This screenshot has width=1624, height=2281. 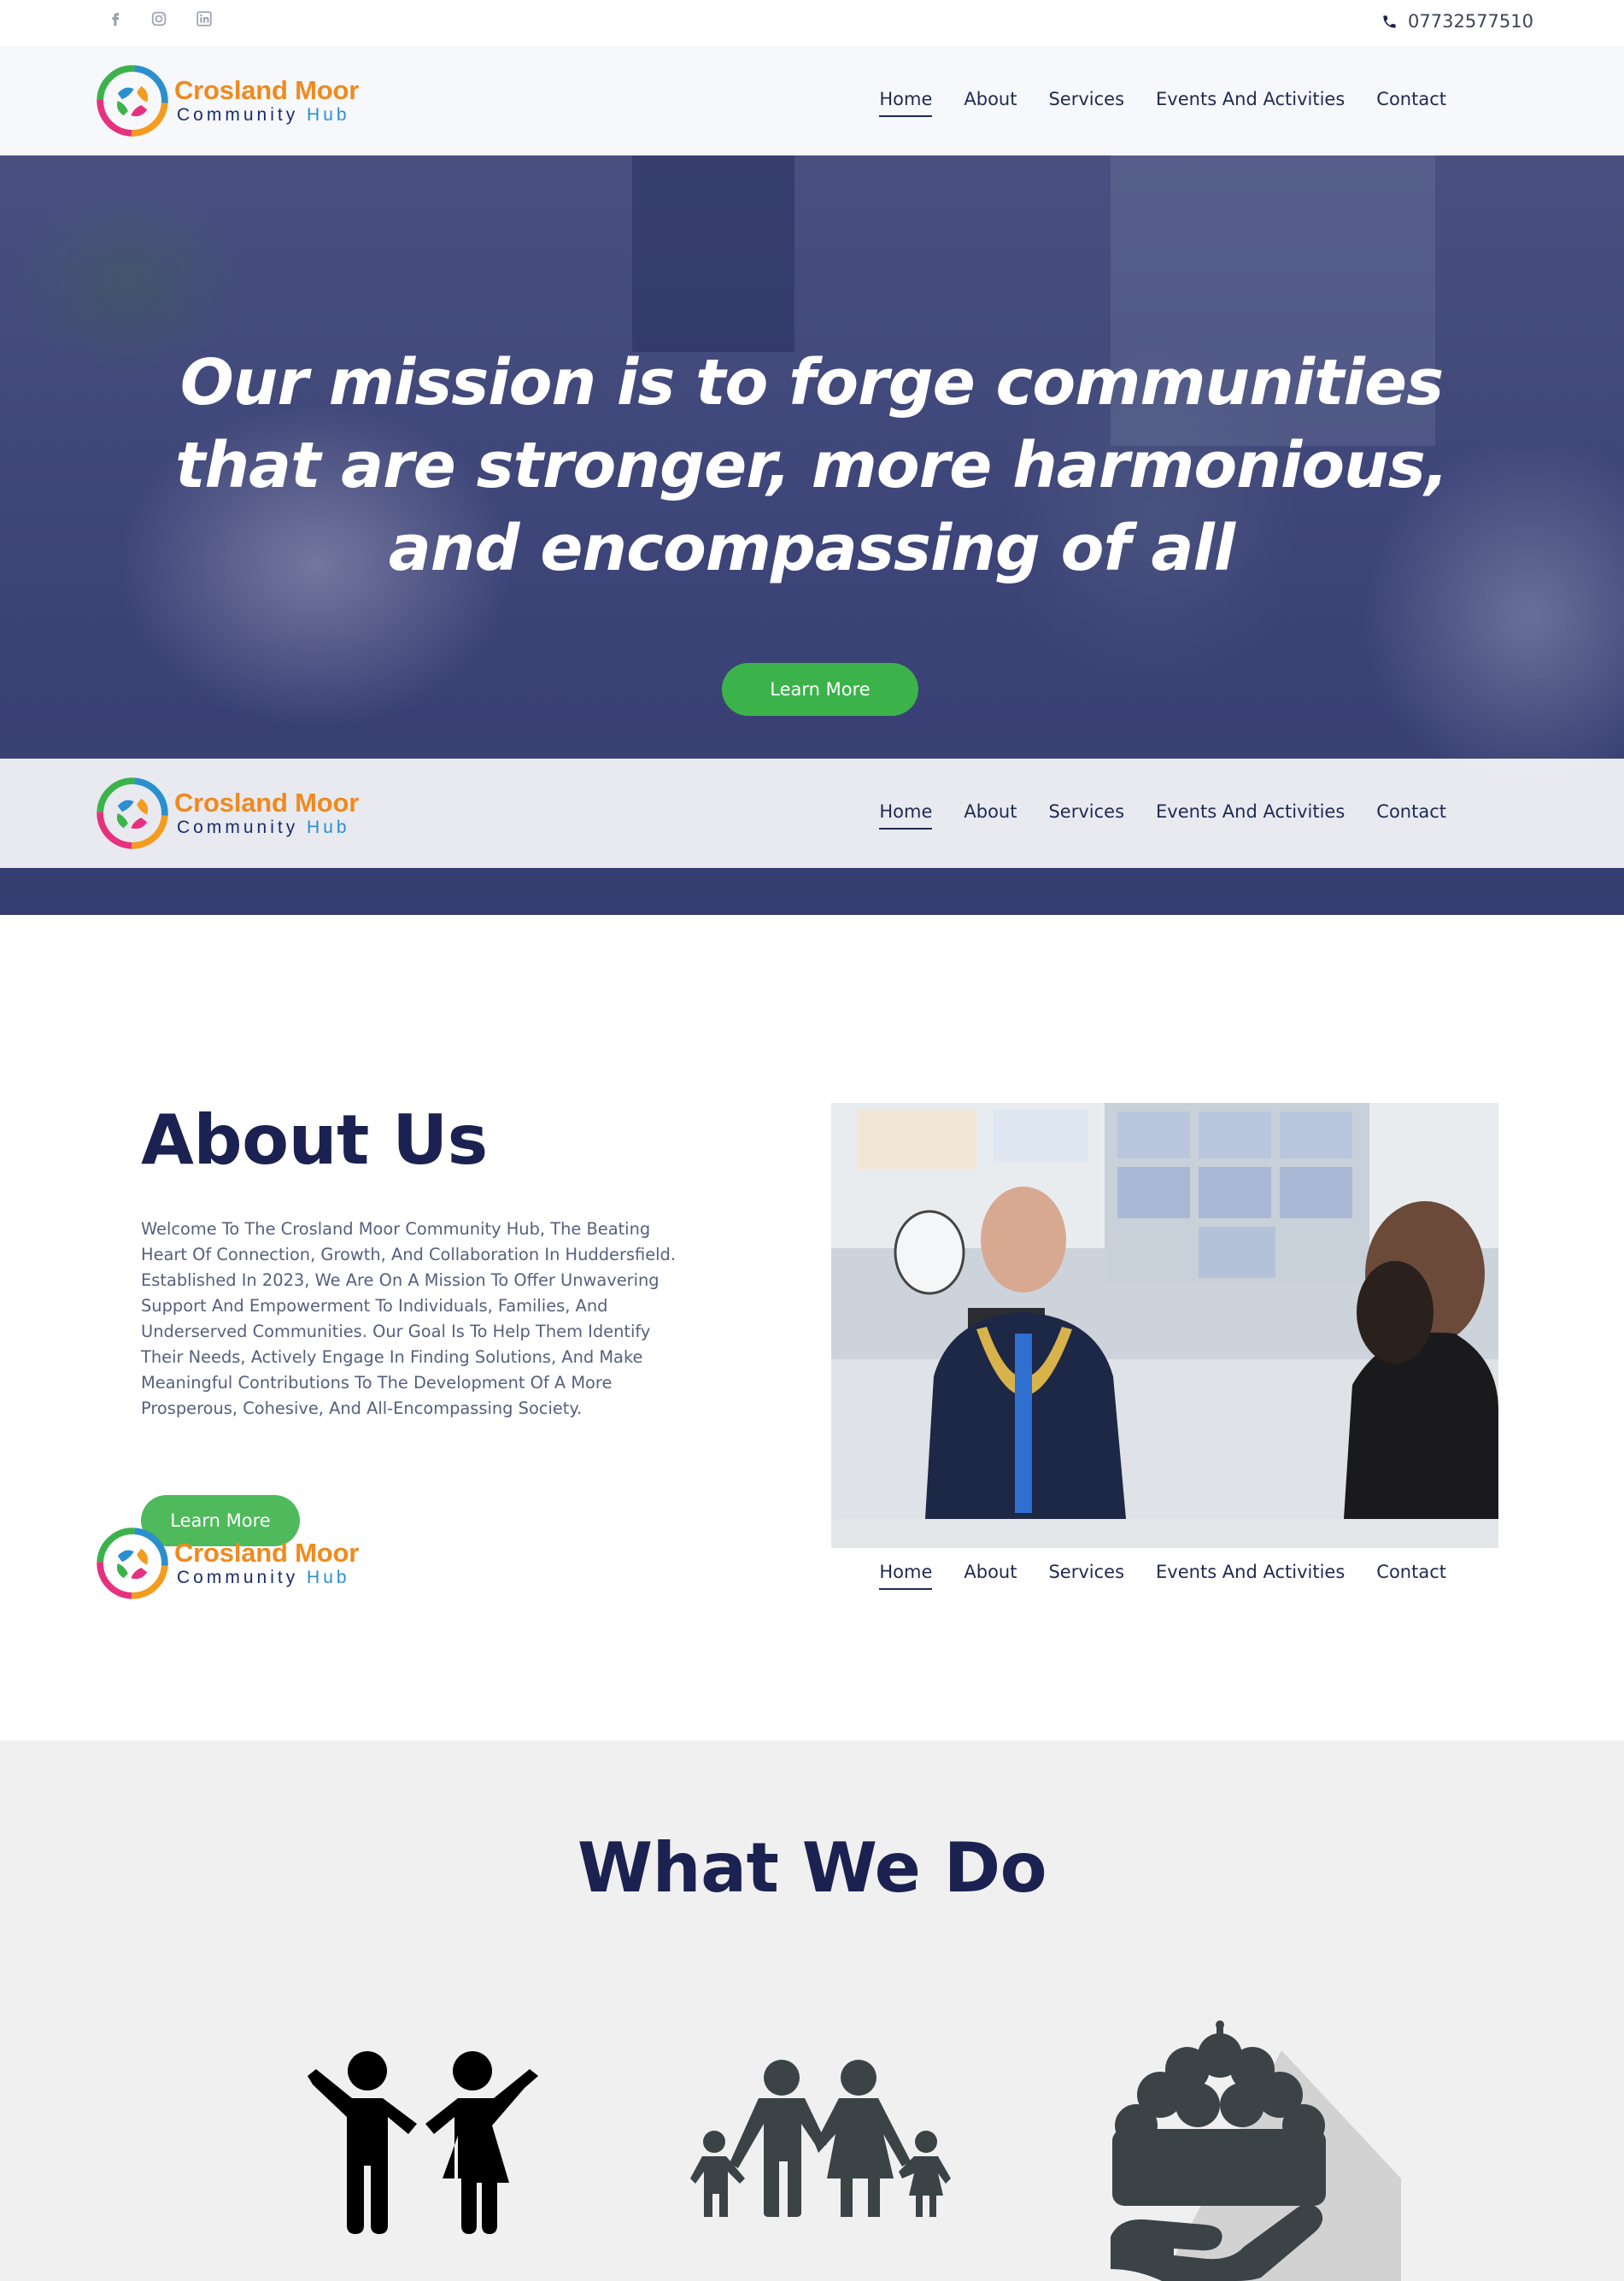 What do you see at coordinates (423, 2142) in the screenshot?
I see `children-icon` at bounding box center [423, 2142].